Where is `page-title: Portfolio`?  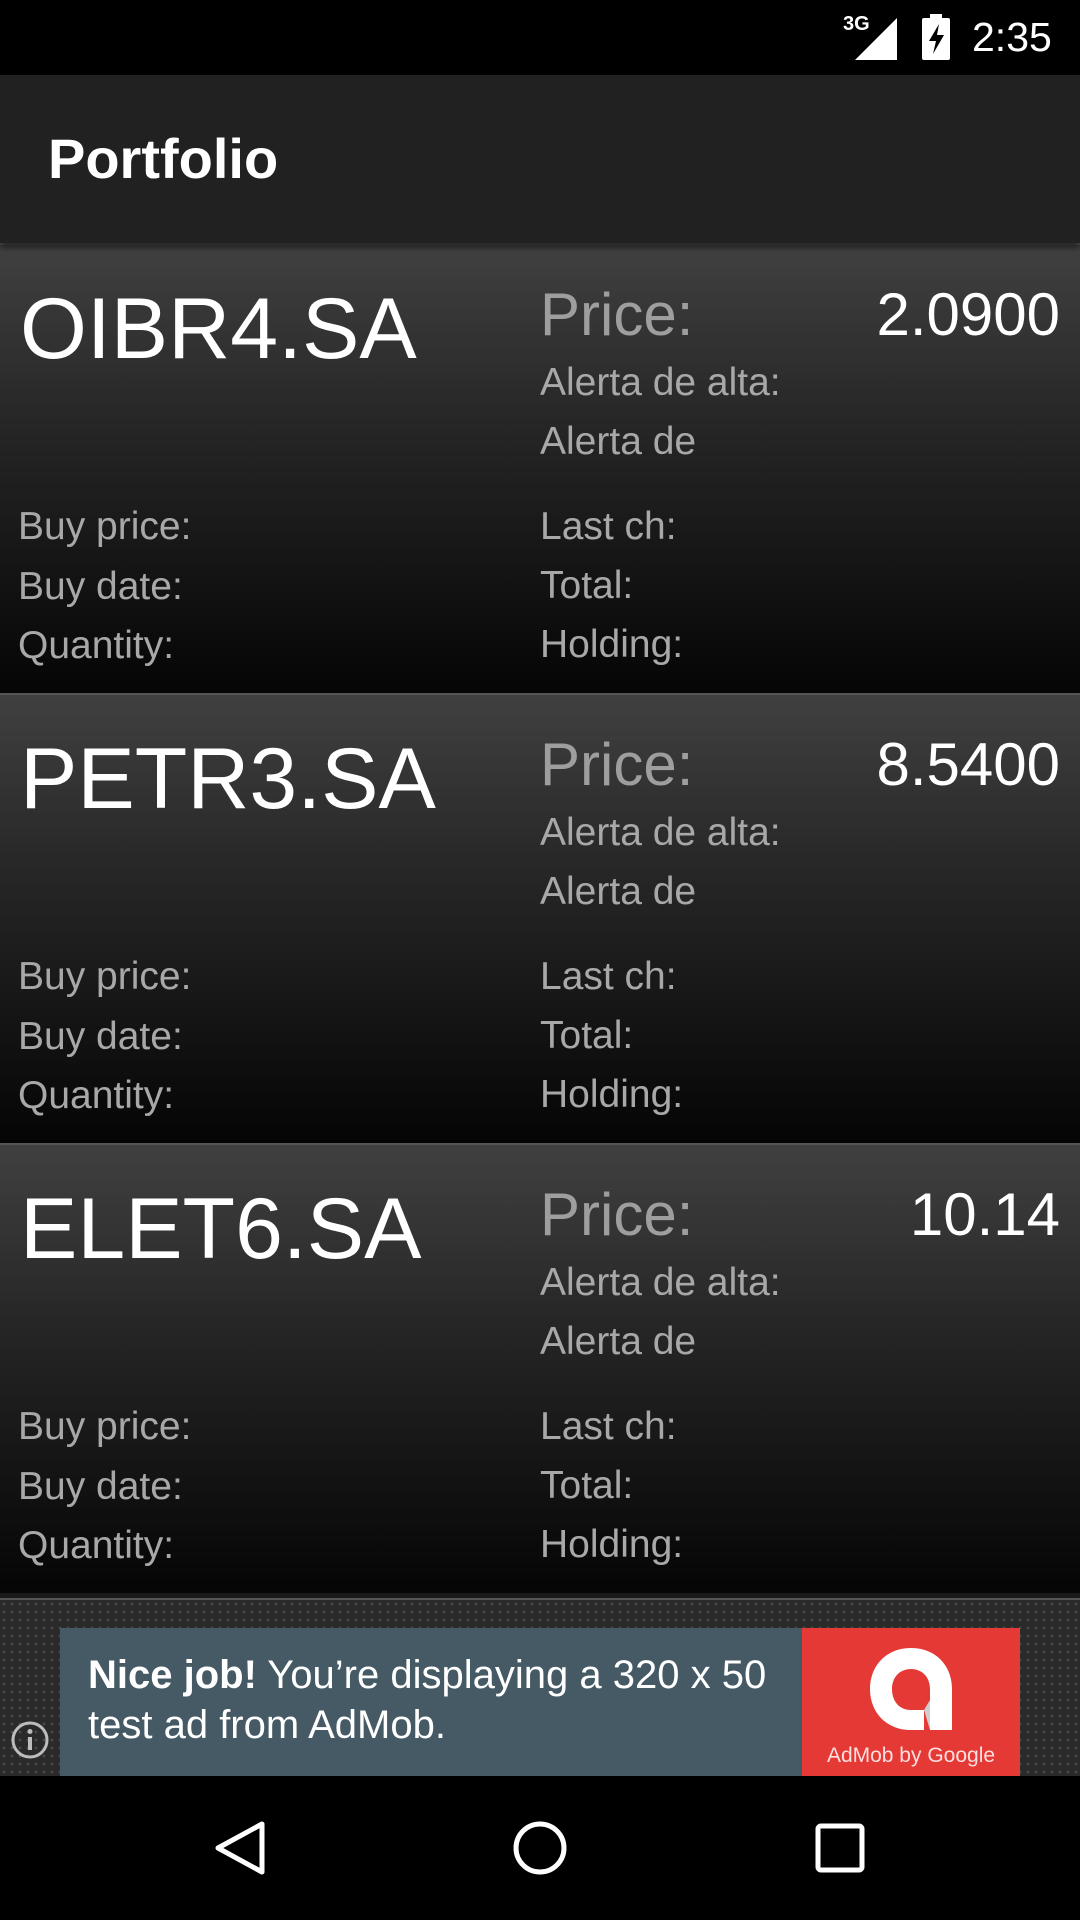
page-title: Portfolio is located at coordinates (163, 158).